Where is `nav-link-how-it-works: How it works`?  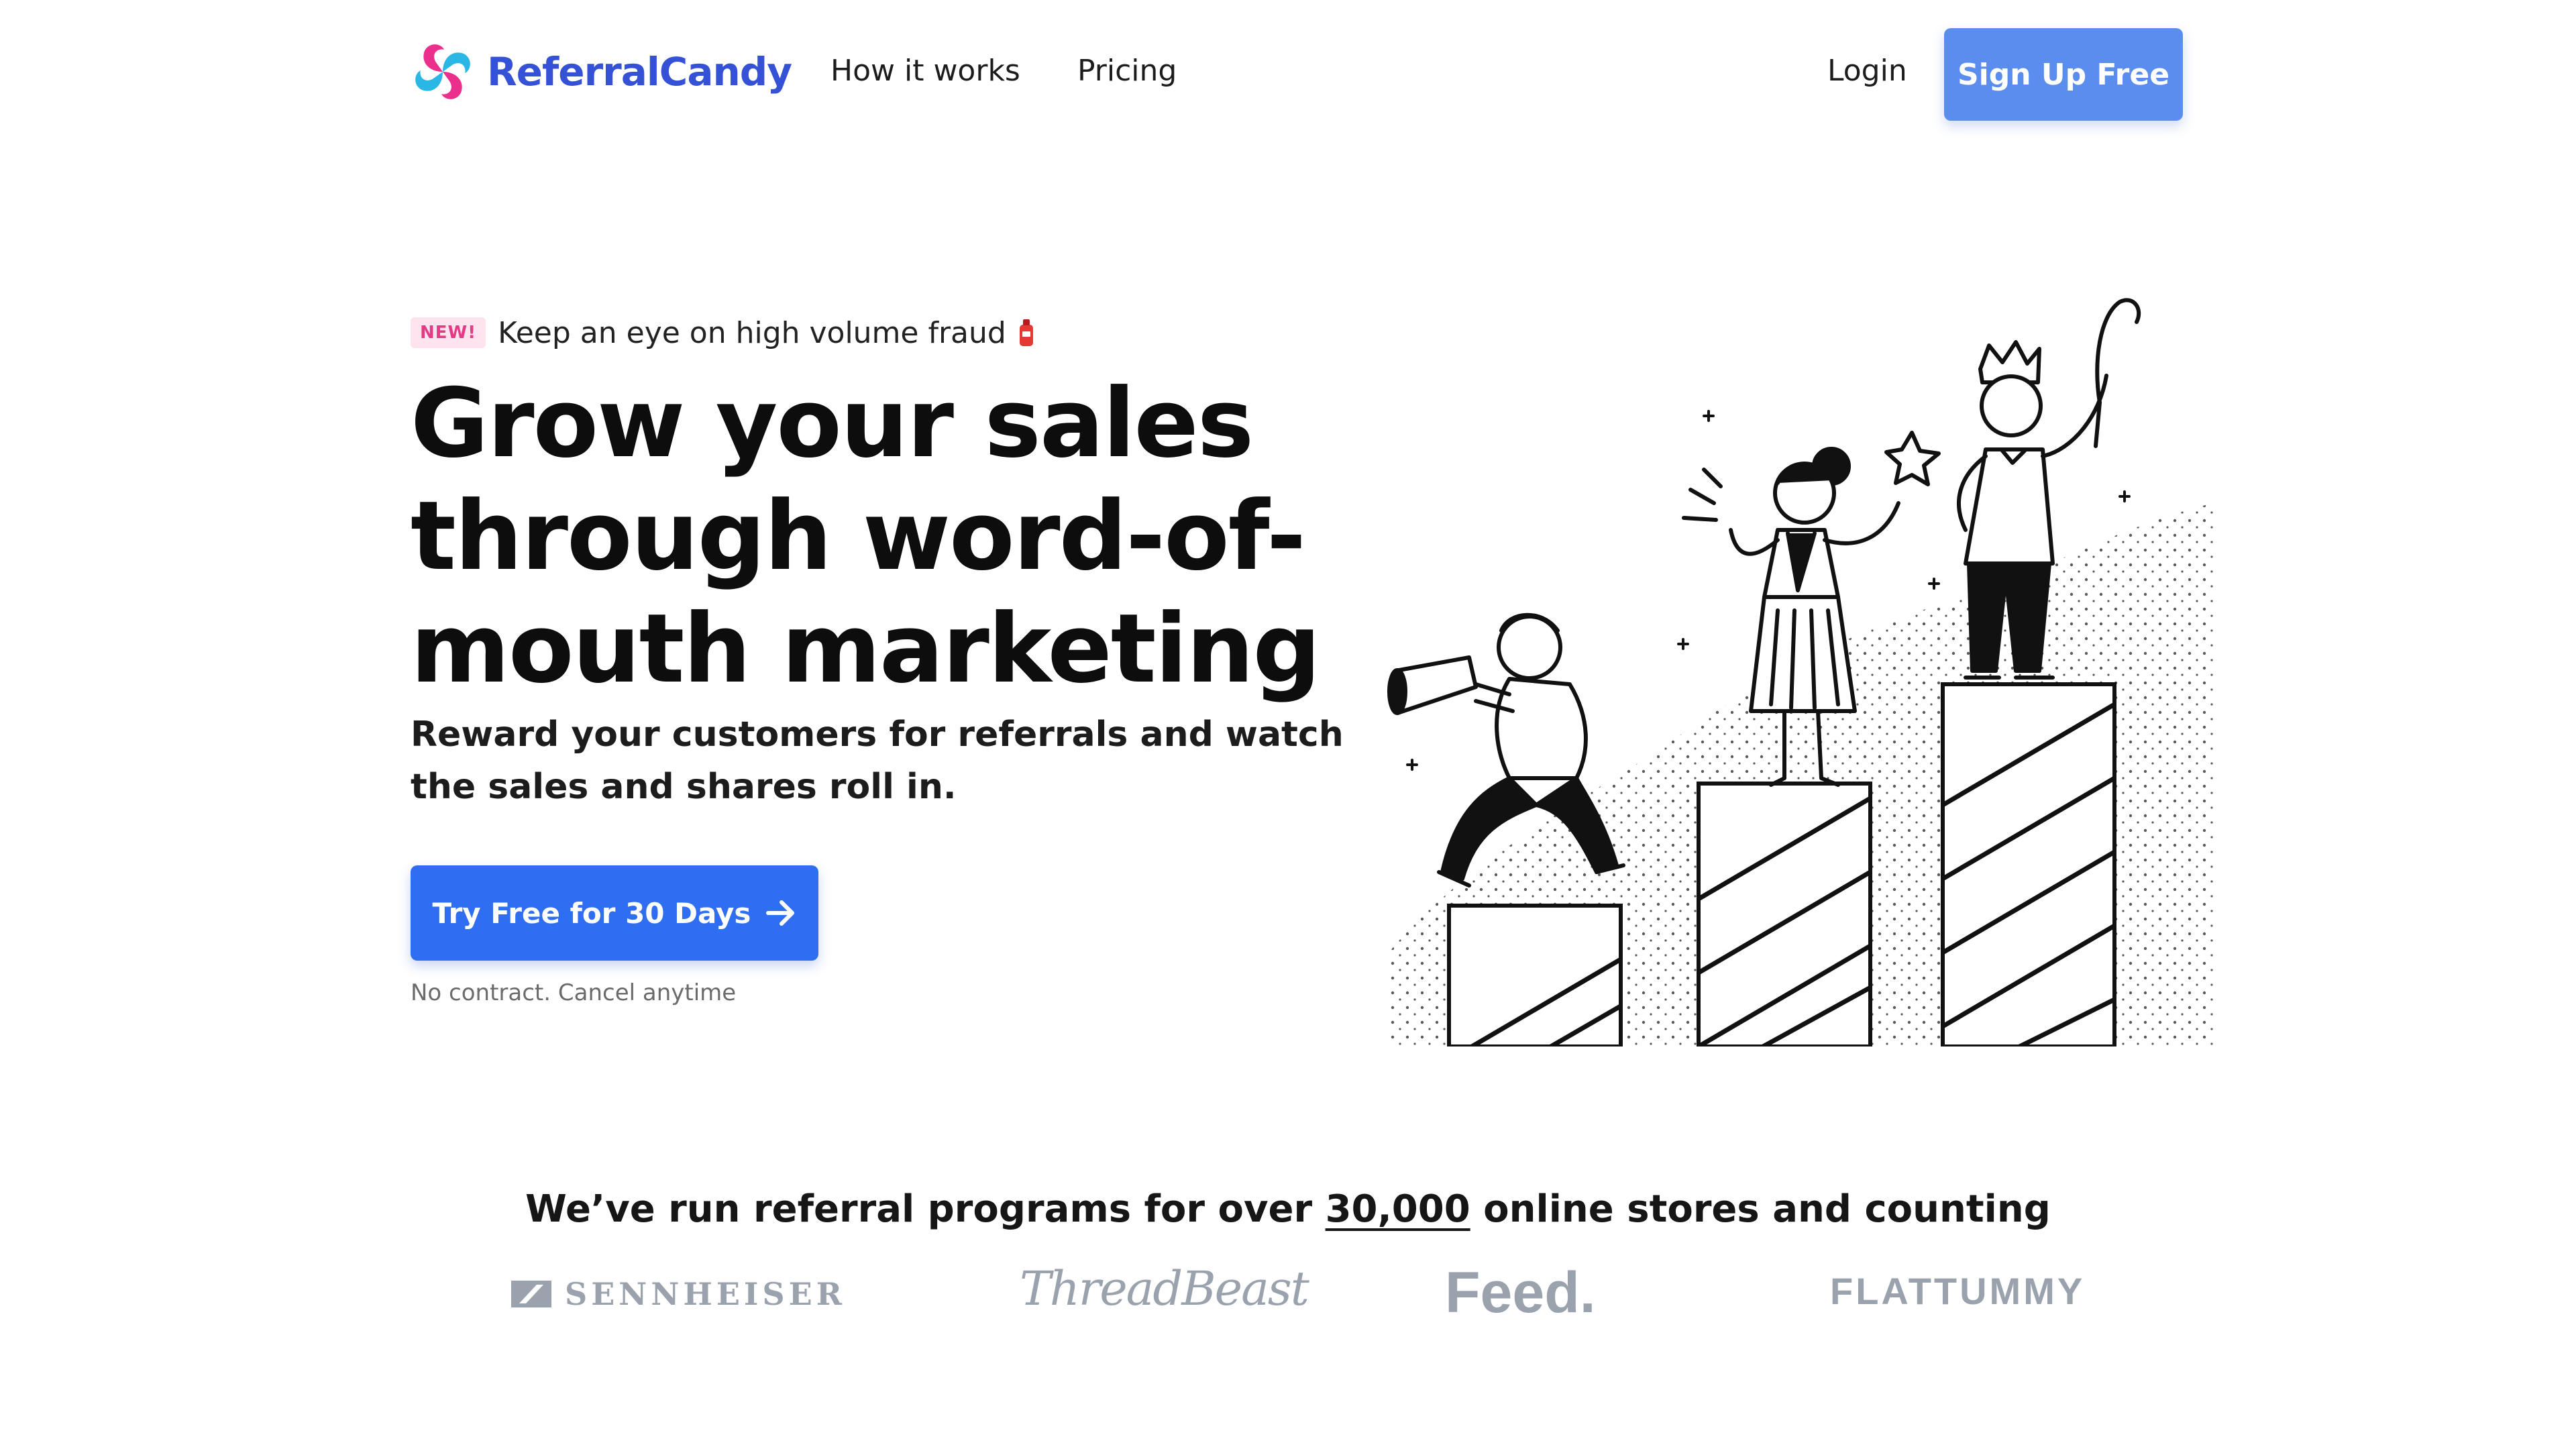 nav-link-how-it-works: How it works is located at coordinates (925, 71).